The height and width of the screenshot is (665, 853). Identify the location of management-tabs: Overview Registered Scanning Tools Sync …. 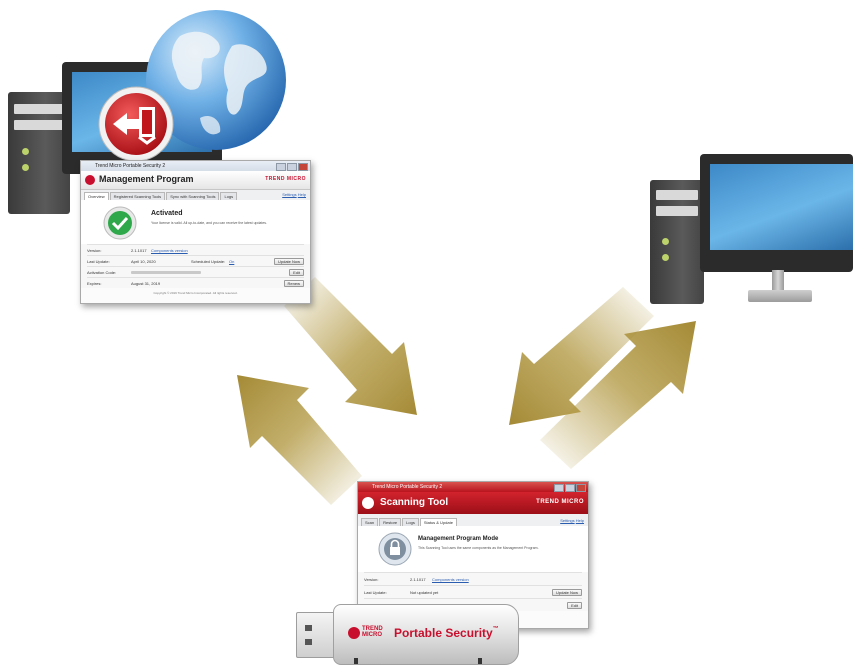
(195, 195).